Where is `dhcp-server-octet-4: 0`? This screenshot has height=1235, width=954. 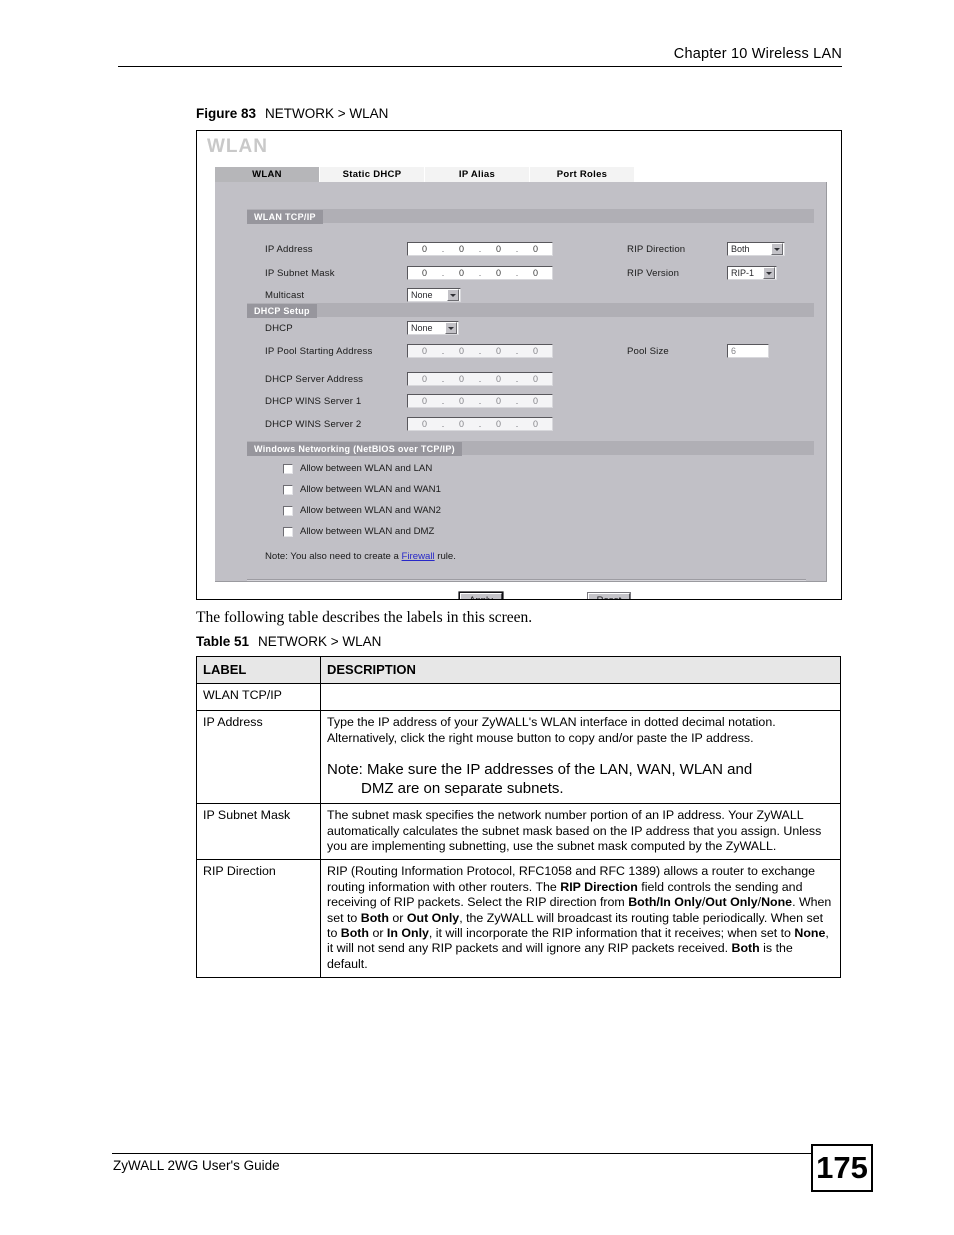 dhcp-server-octet-4: 0 is located at coordinates (535, 379).